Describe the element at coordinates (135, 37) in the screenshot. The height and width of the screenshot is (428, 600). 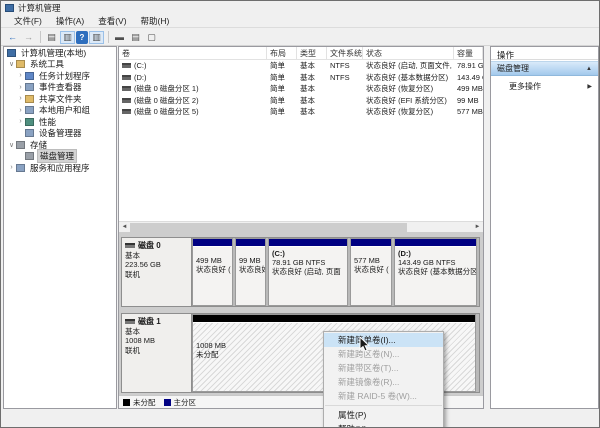
I see `report-icon: ▤` at that location.